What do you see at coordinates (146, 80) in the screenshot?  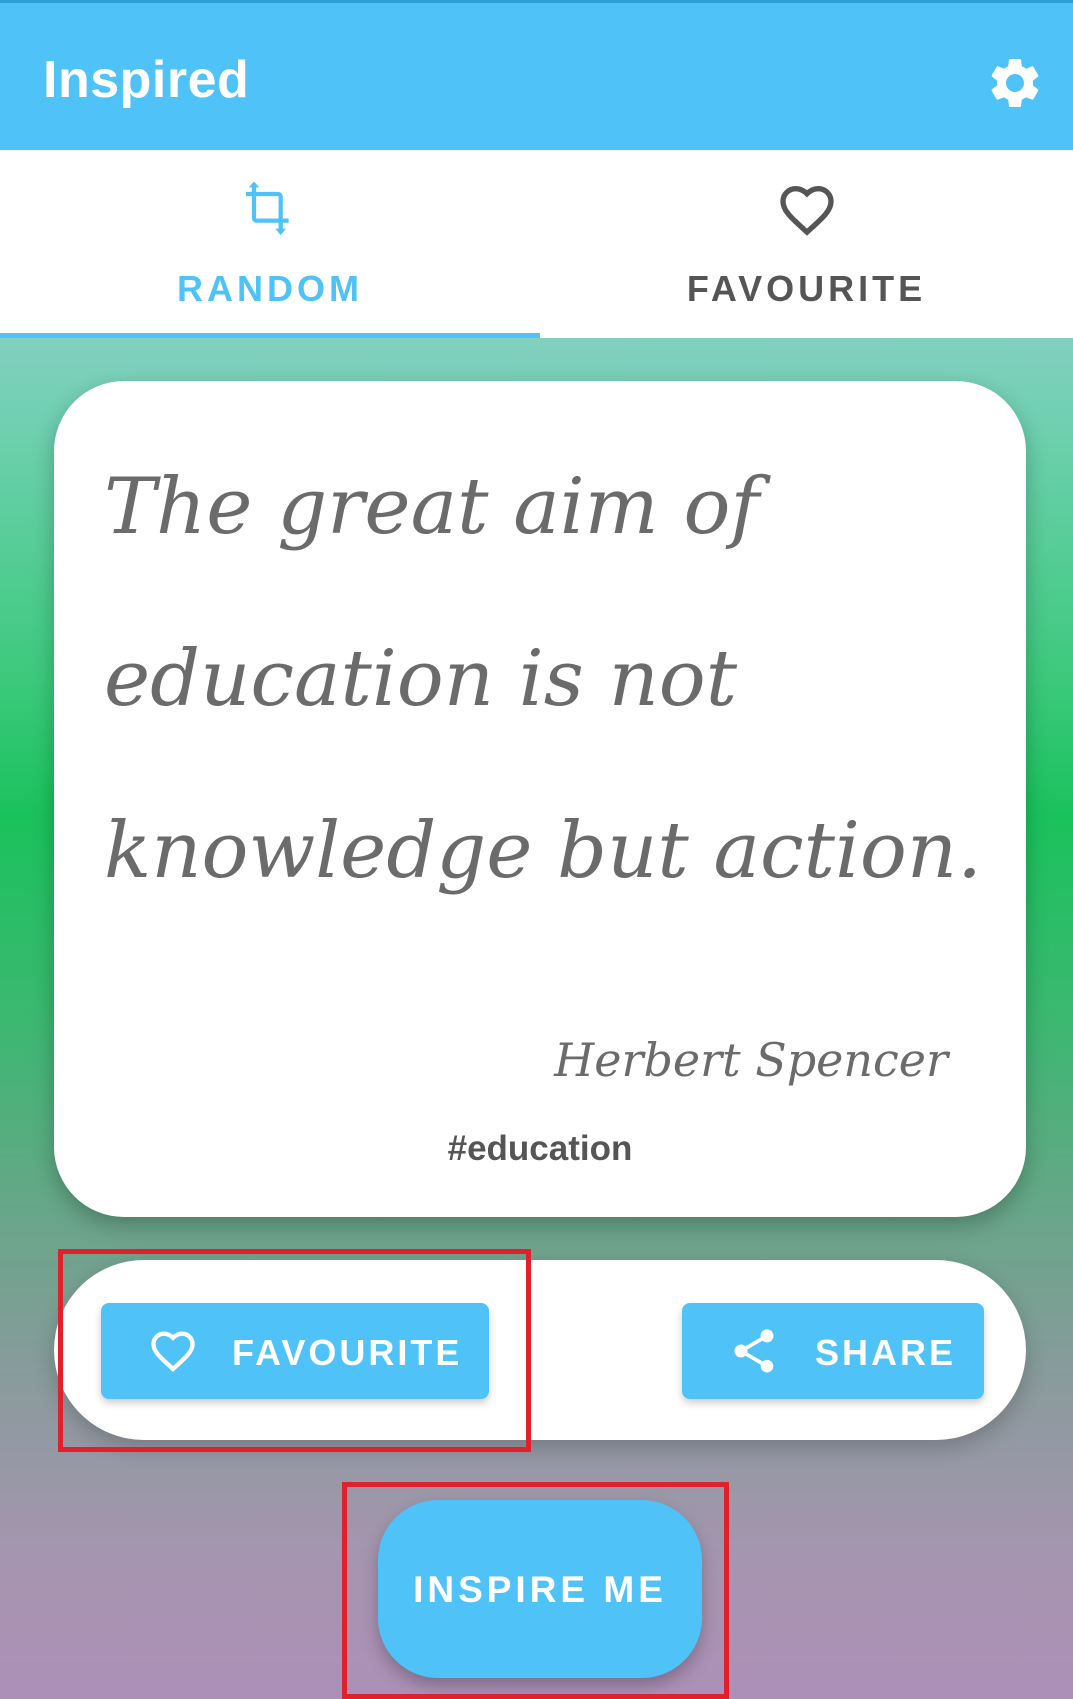 I see `app-title: Inspired` at bounding box center [146, 80].